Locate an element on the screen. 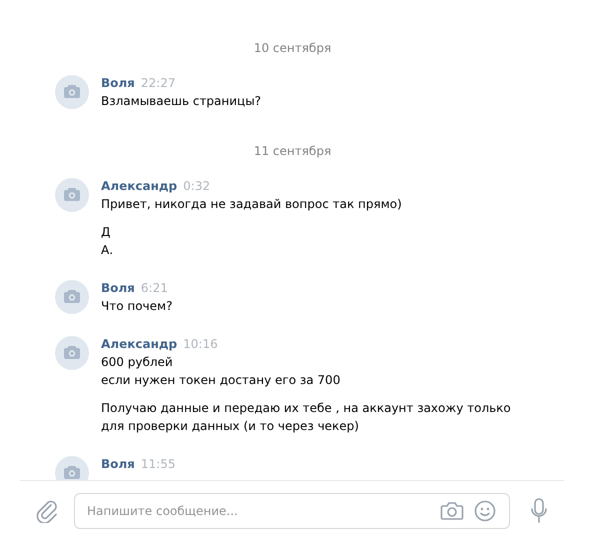  camera-icon is located at coordinates (452, 511).